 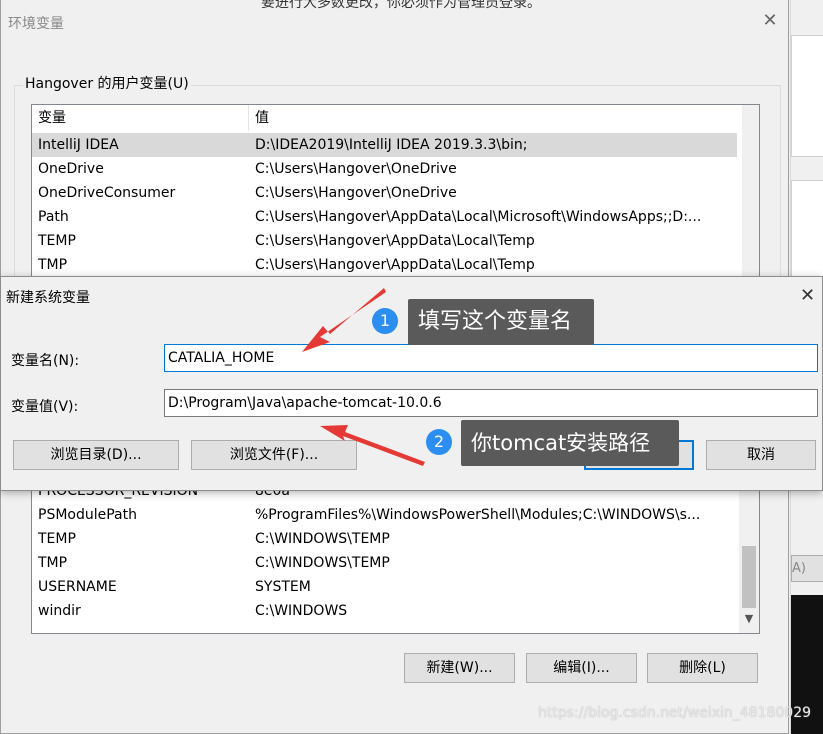 I want to click on annotation-callout-2: 你tomcat安装路径, so click(x=570, y=443).